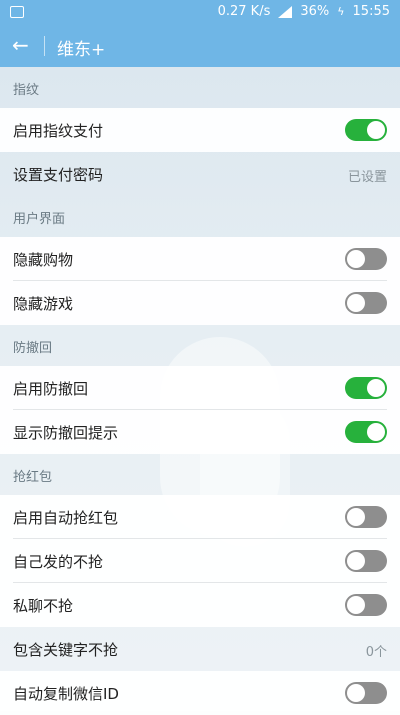 Image resolution: width=400 pixels, height=715 pixels. Describe the element at coordinates (66, 433) in the screenshot. I see `setting-label: 显示防撤回提示` at that location.